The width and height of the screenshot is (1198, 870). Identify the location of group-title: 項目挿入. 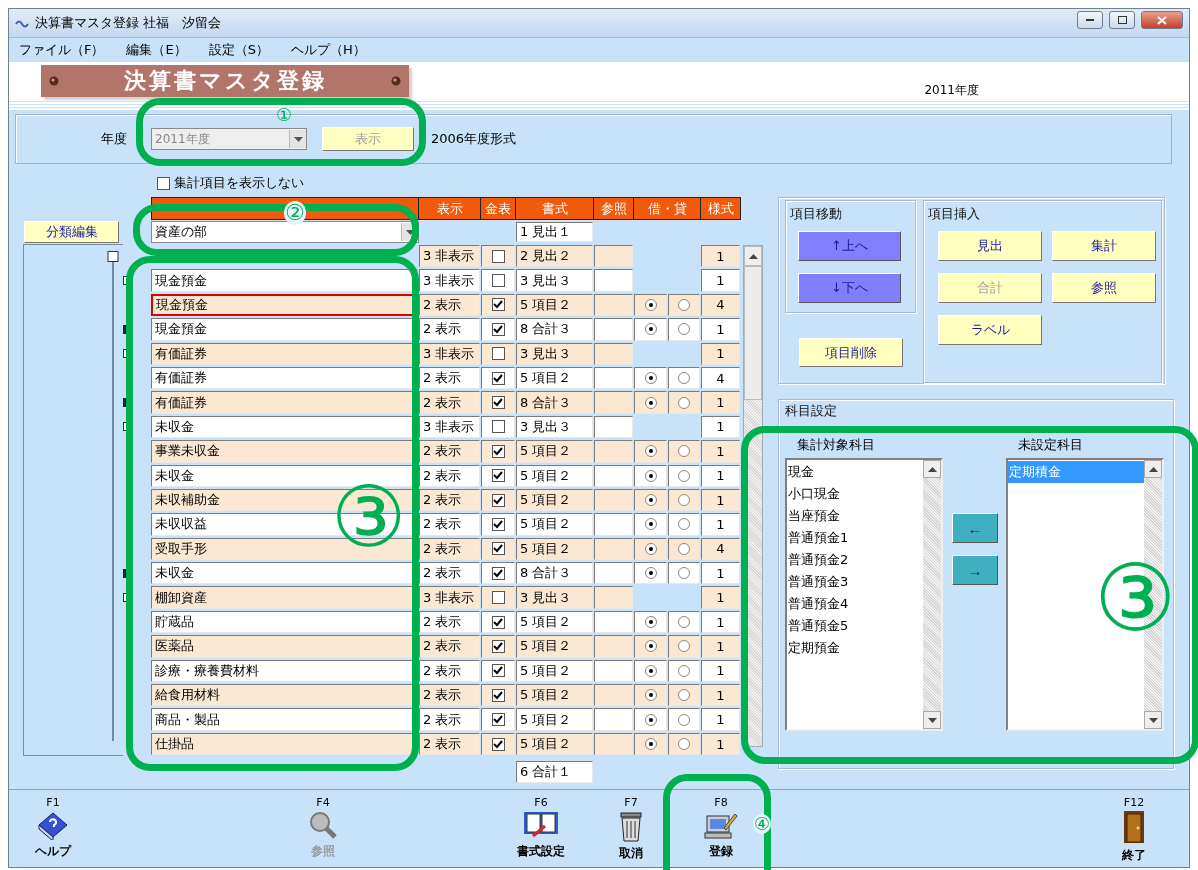
(954, 214).